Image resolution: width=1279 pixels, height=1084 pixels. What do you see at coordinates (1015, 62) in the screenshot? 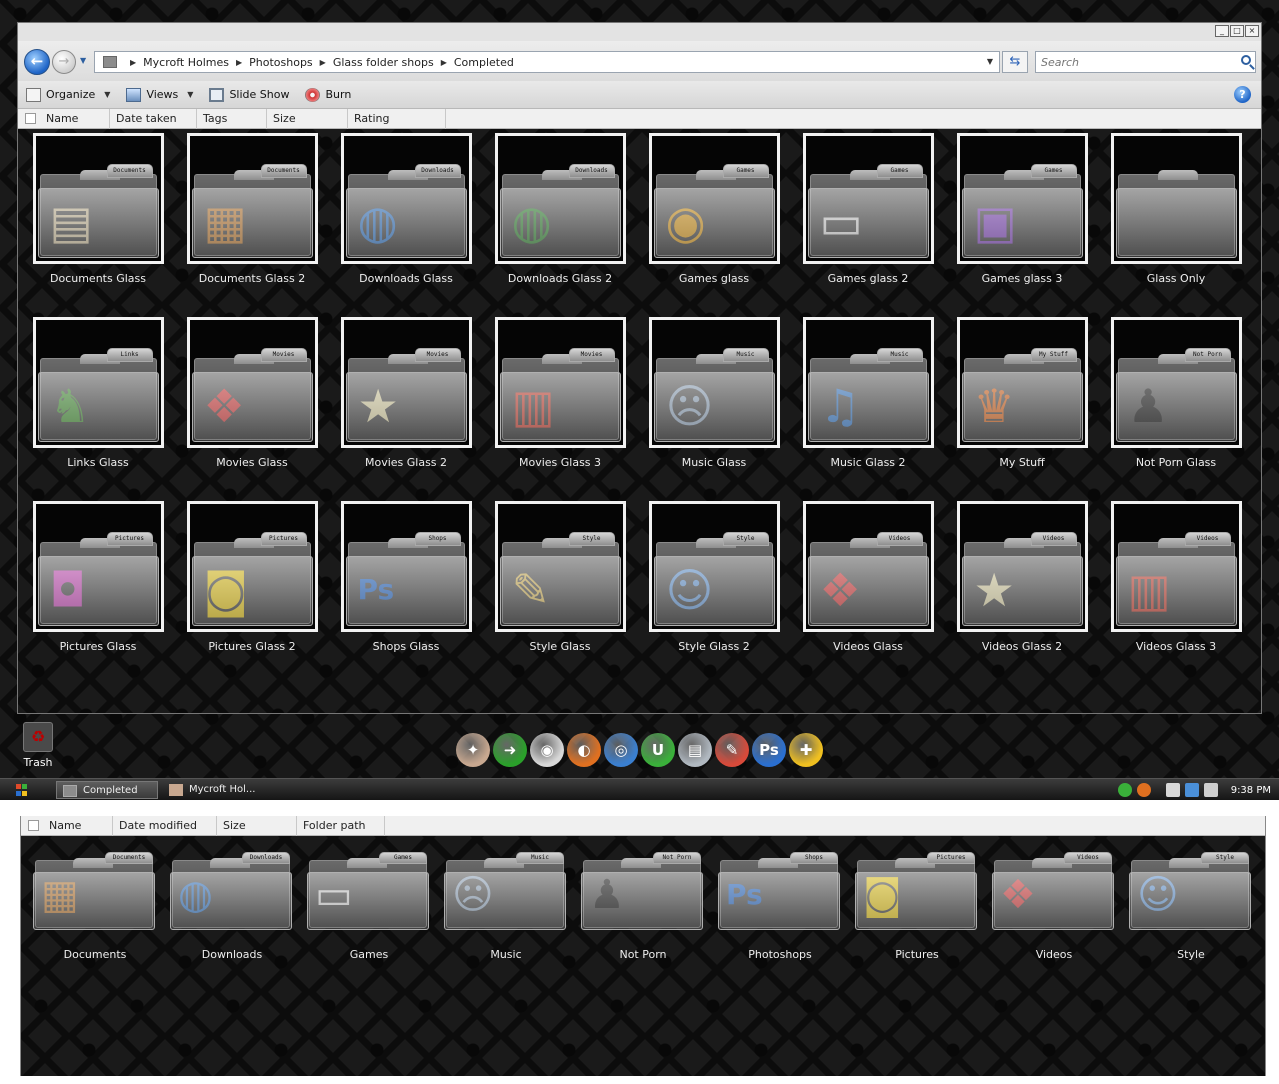
I see `refresh-button: ⇆` at bounding box center [1015, 62].